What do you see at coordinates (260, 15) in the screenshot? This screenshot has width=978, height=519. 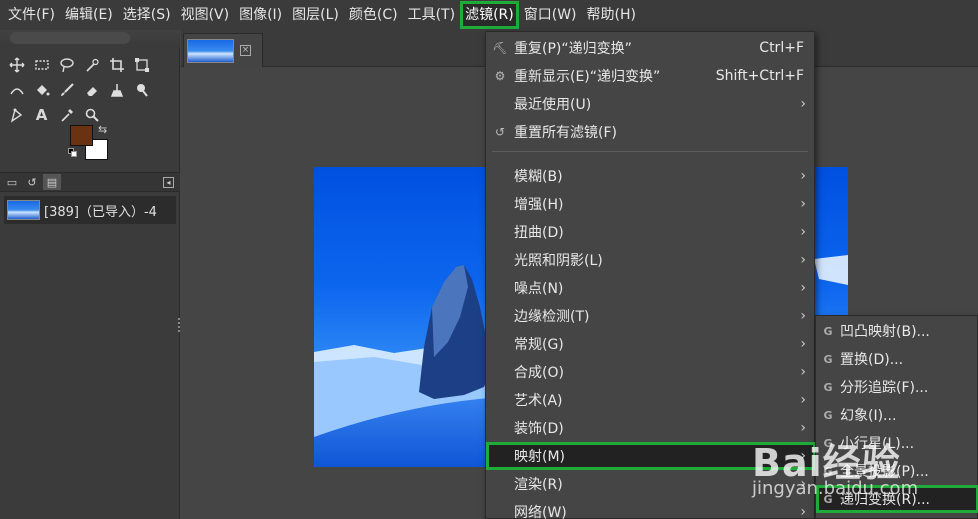 I see `menu-image: 图像(I)` at bounding box center [260, 15].